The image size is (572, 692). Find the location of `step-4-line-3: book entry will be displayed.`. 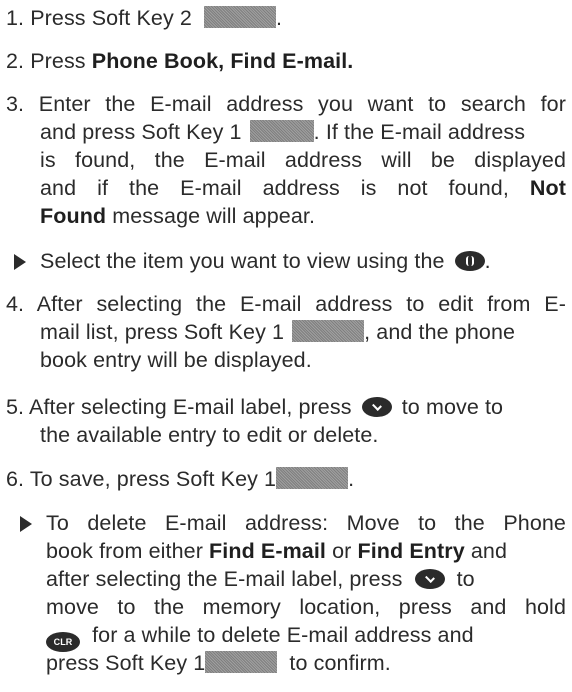

step-4-line-3: book entry will be displayed. is located at coordinates (303, 360).